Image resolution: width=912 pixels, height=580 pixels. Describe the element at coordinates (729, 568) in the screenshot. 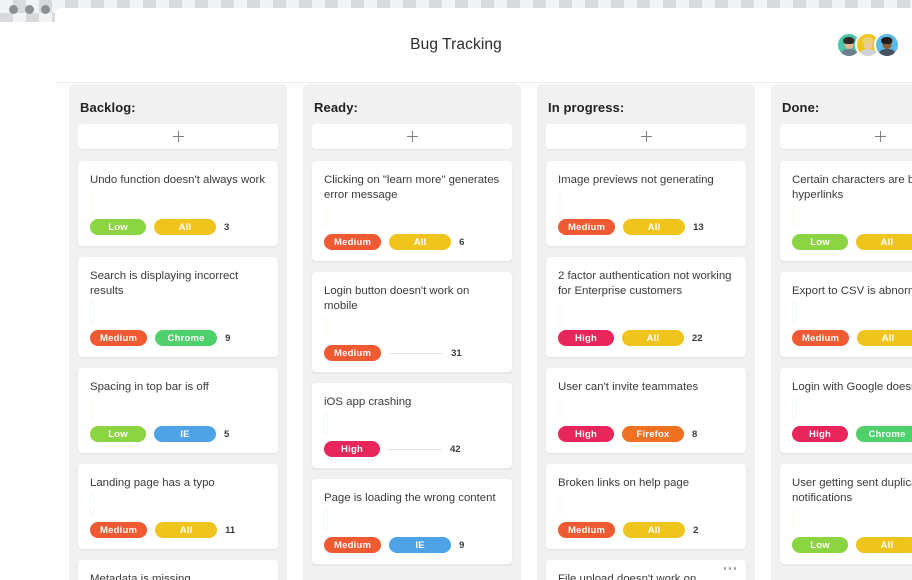

I see `card-overflow-menu-icon` at that location.